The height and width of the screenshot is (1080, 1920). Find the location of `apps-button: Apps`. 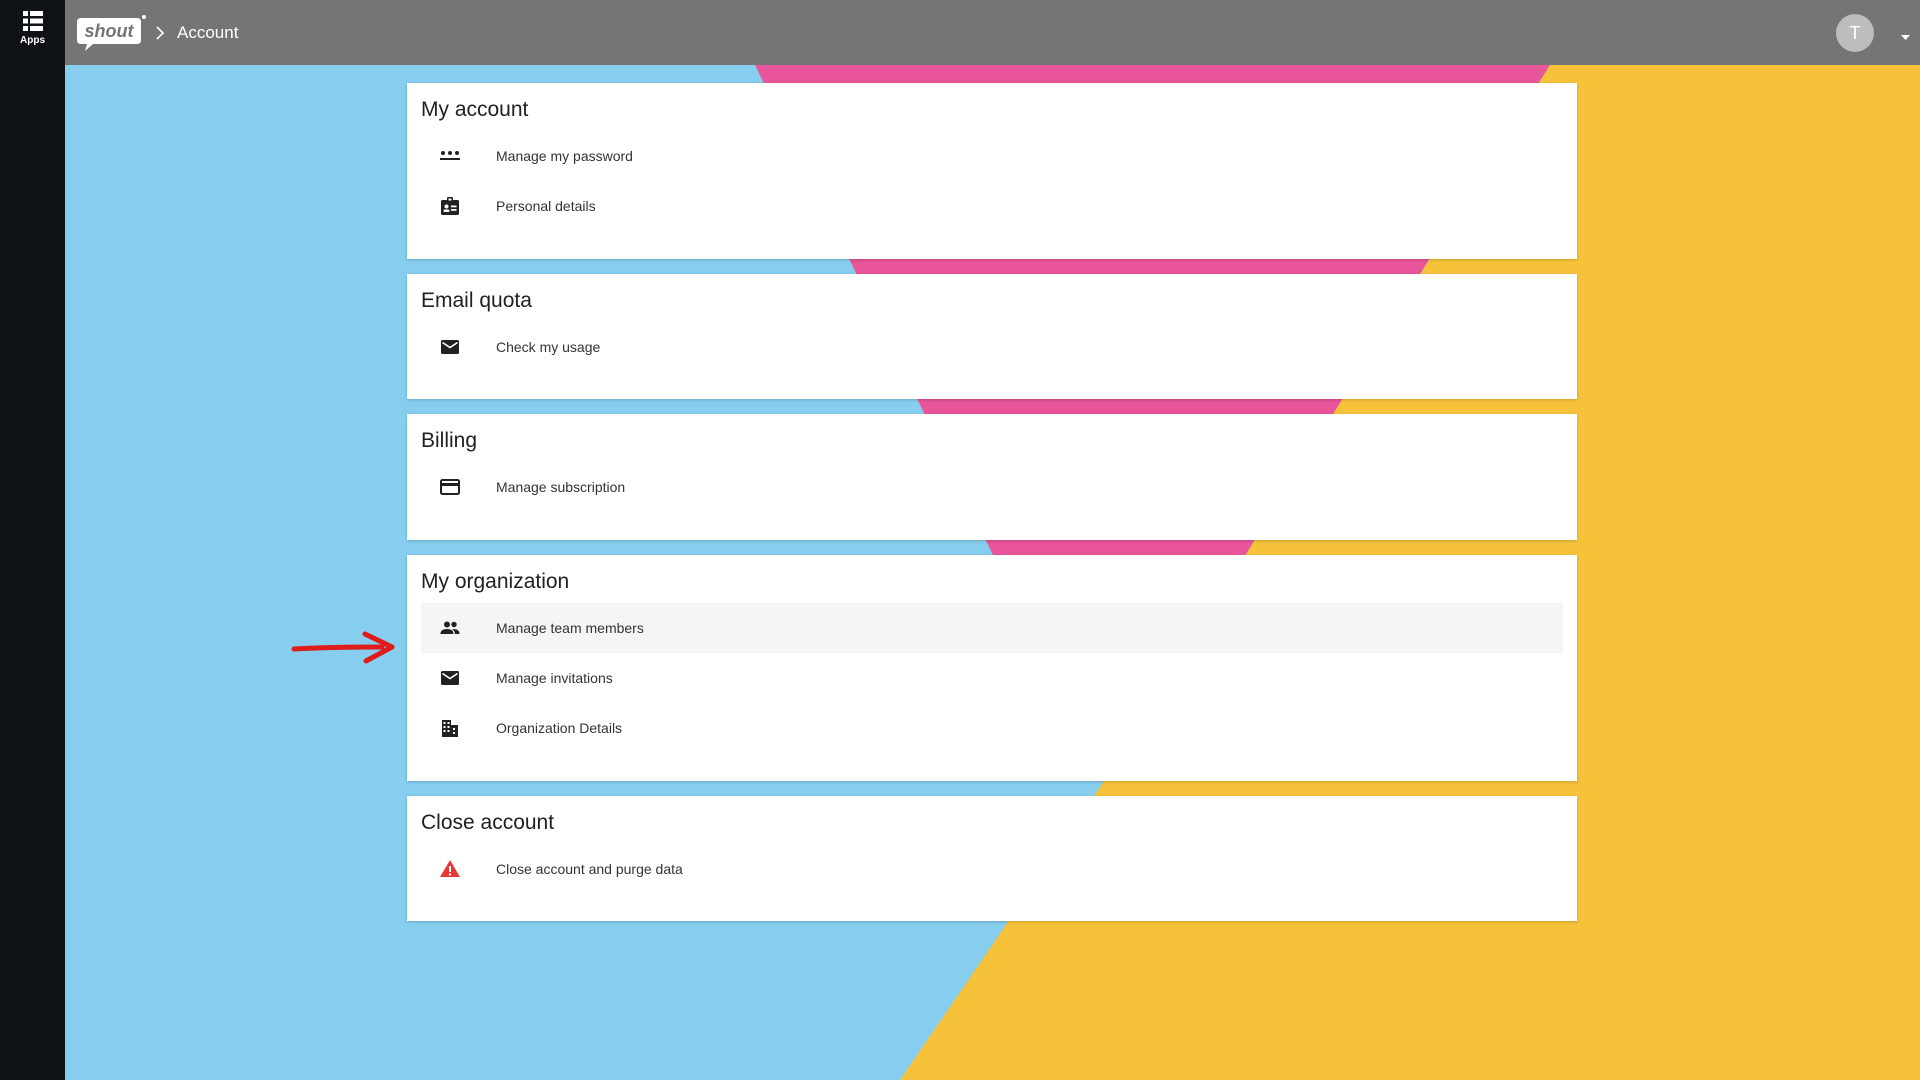

apps-button: Apps is located at coordinates (32, 32).